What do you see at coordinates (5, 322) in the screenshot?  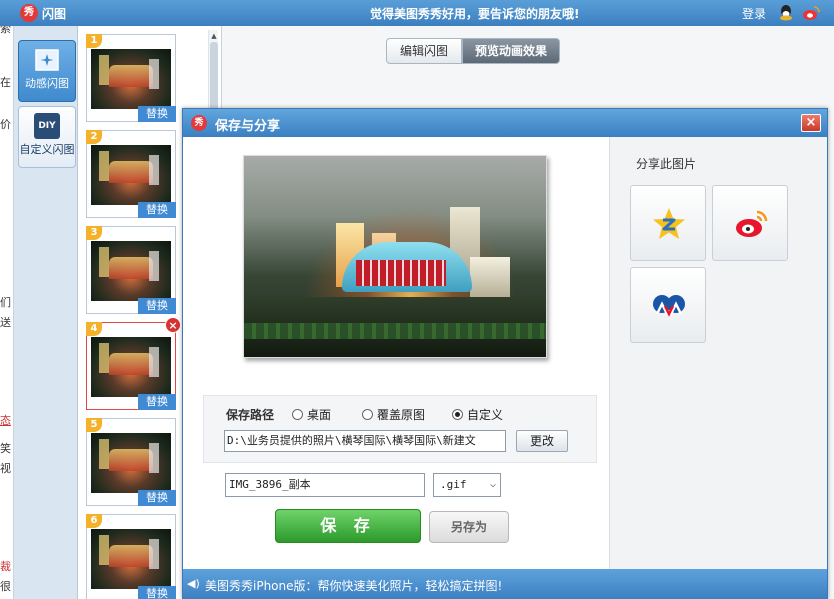 I see `background-text: 送` at bounding box center [5, 322].